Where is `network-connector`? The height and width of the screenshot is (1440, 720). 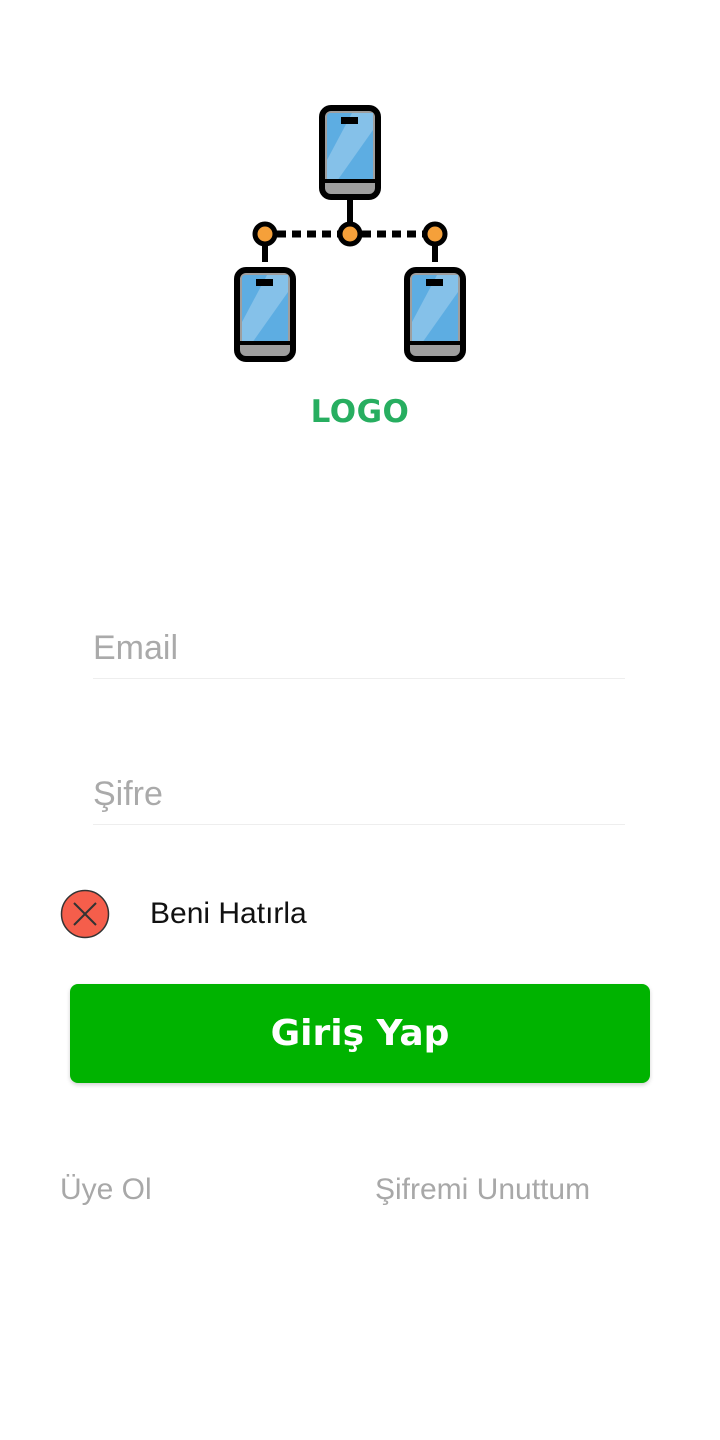
network-connector is located at coordinates (350, 231).